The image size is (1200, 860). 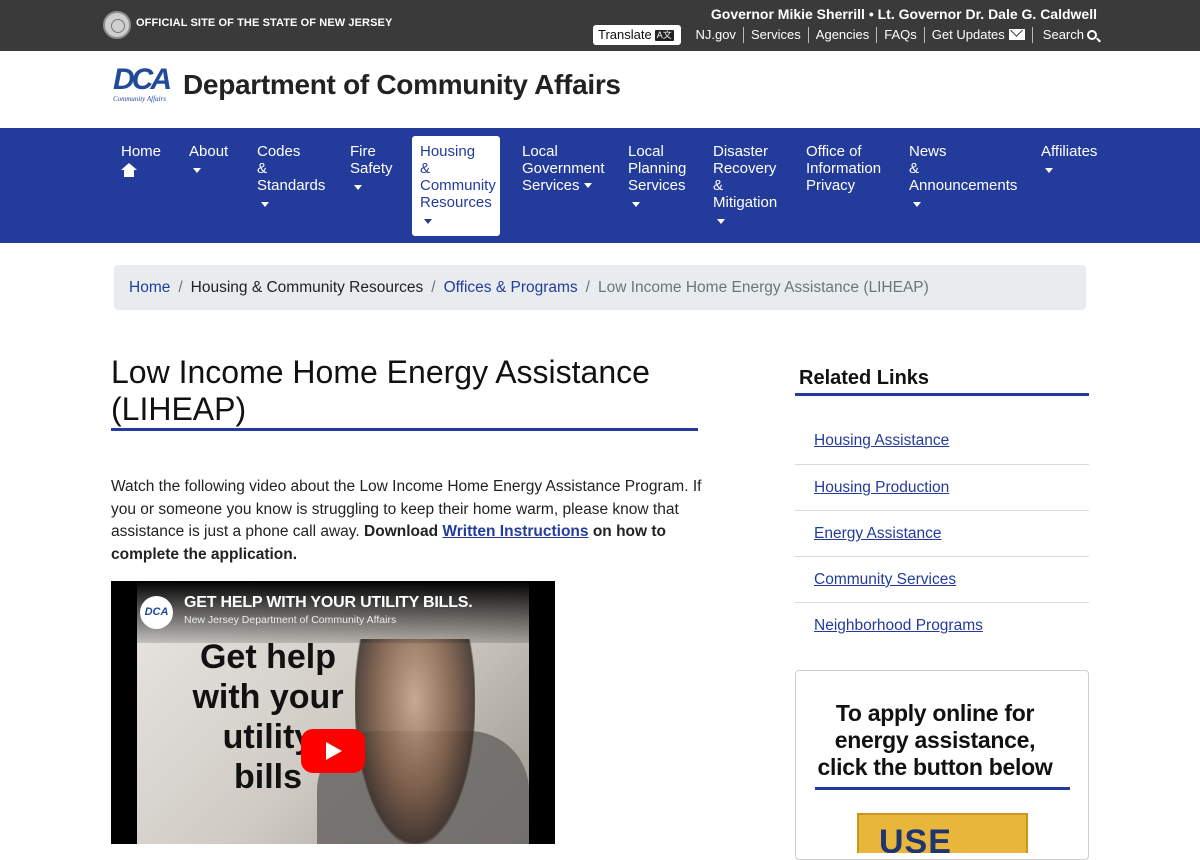 What do you see at coordinates (415, 741) in the screenshot?
I see `thumbnail-person` at bounding box center [415, 741].